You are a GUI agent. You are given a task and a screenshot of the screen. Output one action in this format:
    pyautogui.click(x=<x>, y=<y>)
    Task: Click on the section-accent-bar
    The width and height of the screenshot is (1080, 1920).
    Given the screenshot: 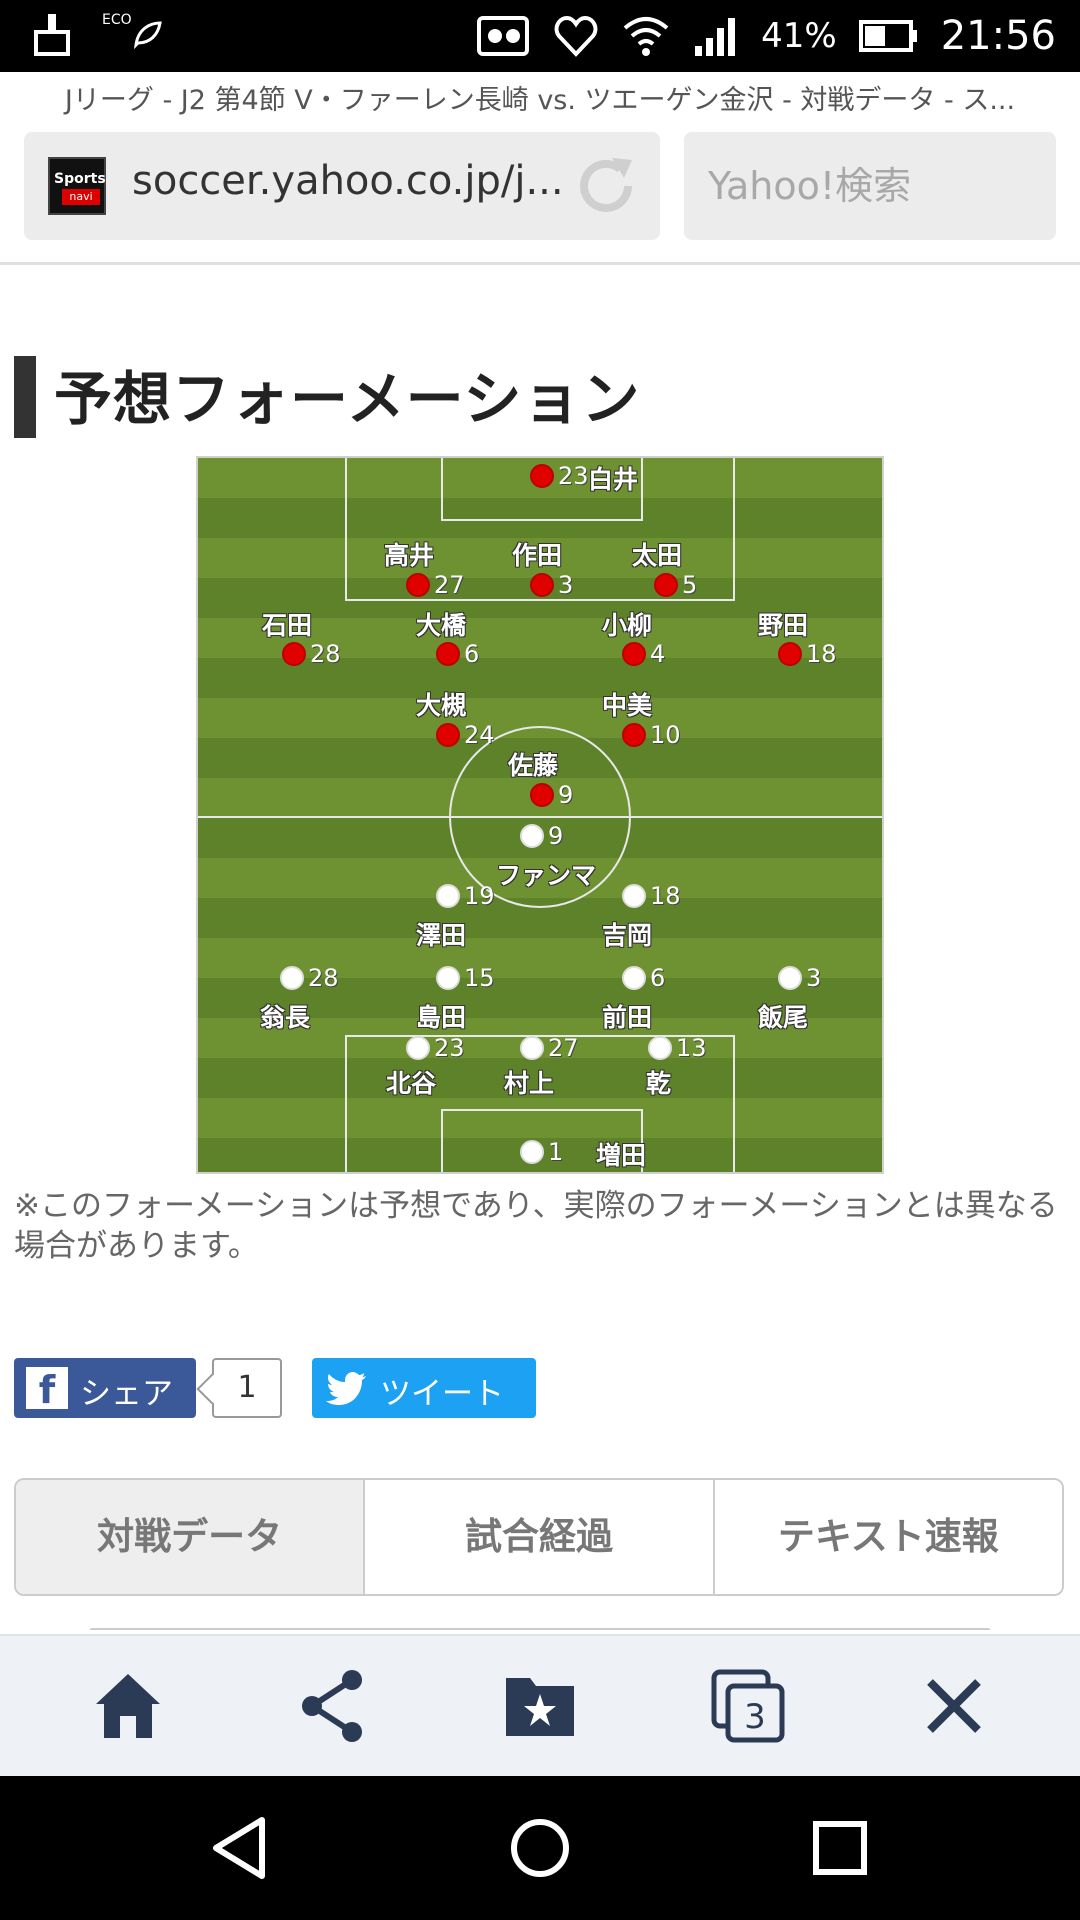 What is the action you would take?
    pyautogui.click(x=25, y=397)
    